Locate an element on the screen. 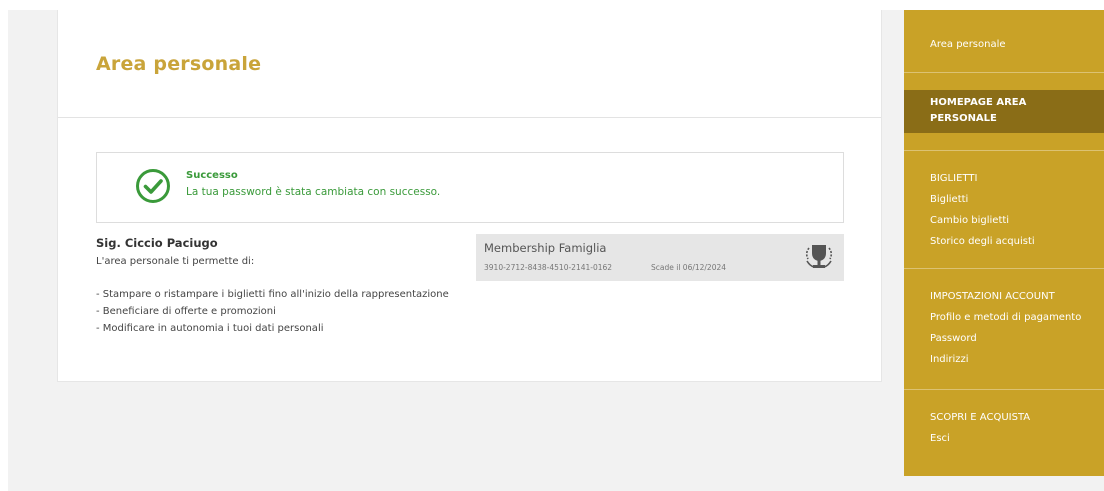 The image size is (1104, 491). sidebar-item-password: Password is located at coordinates (953, 338).